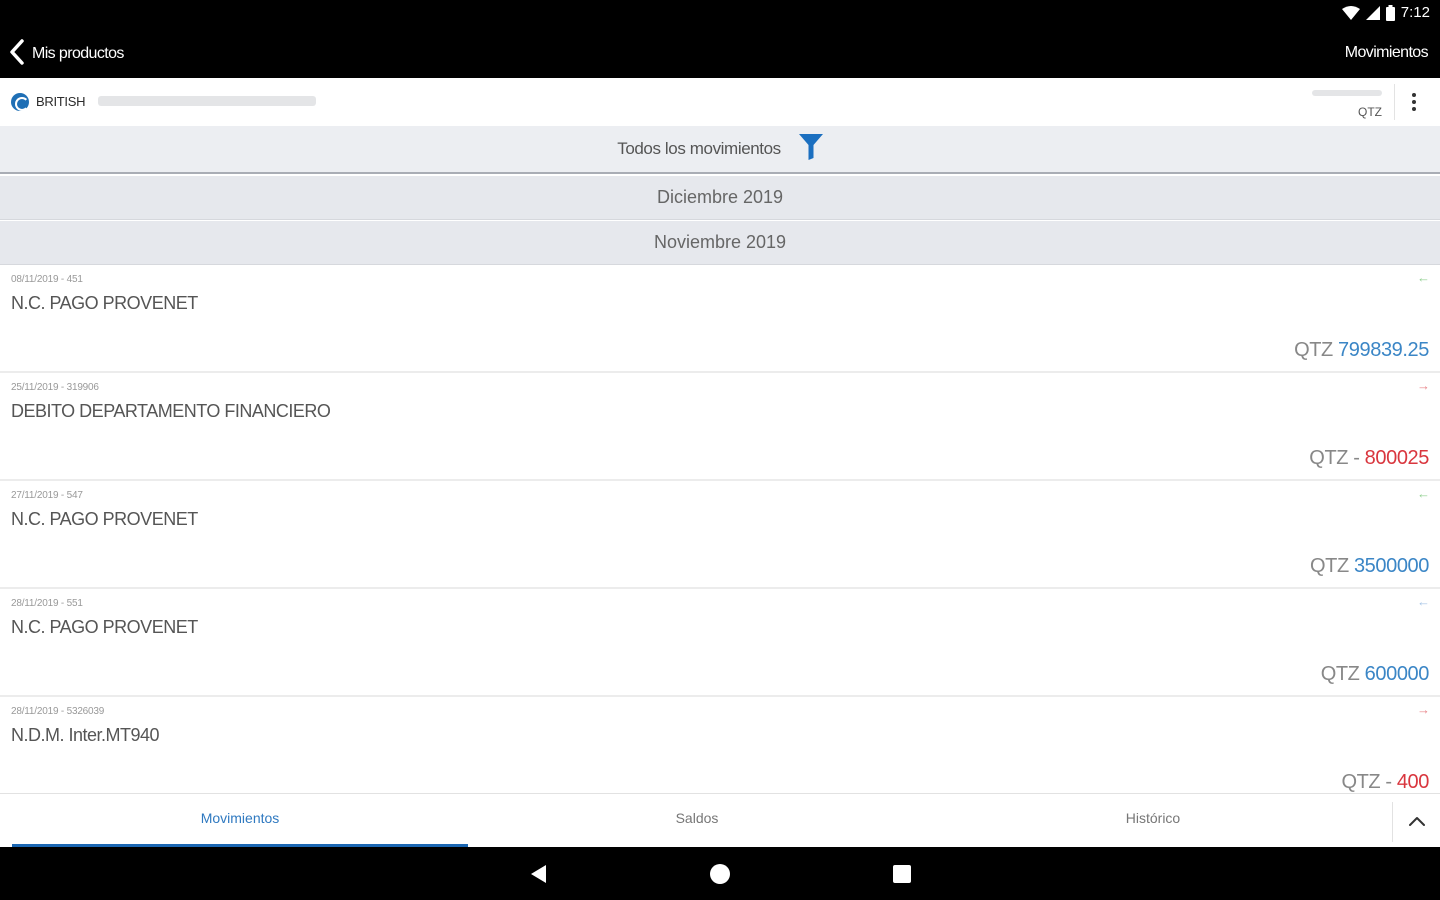  Describe the element at coordinates (720, 15) in the screenshot. I see `status-bar: 7:12` at that location.